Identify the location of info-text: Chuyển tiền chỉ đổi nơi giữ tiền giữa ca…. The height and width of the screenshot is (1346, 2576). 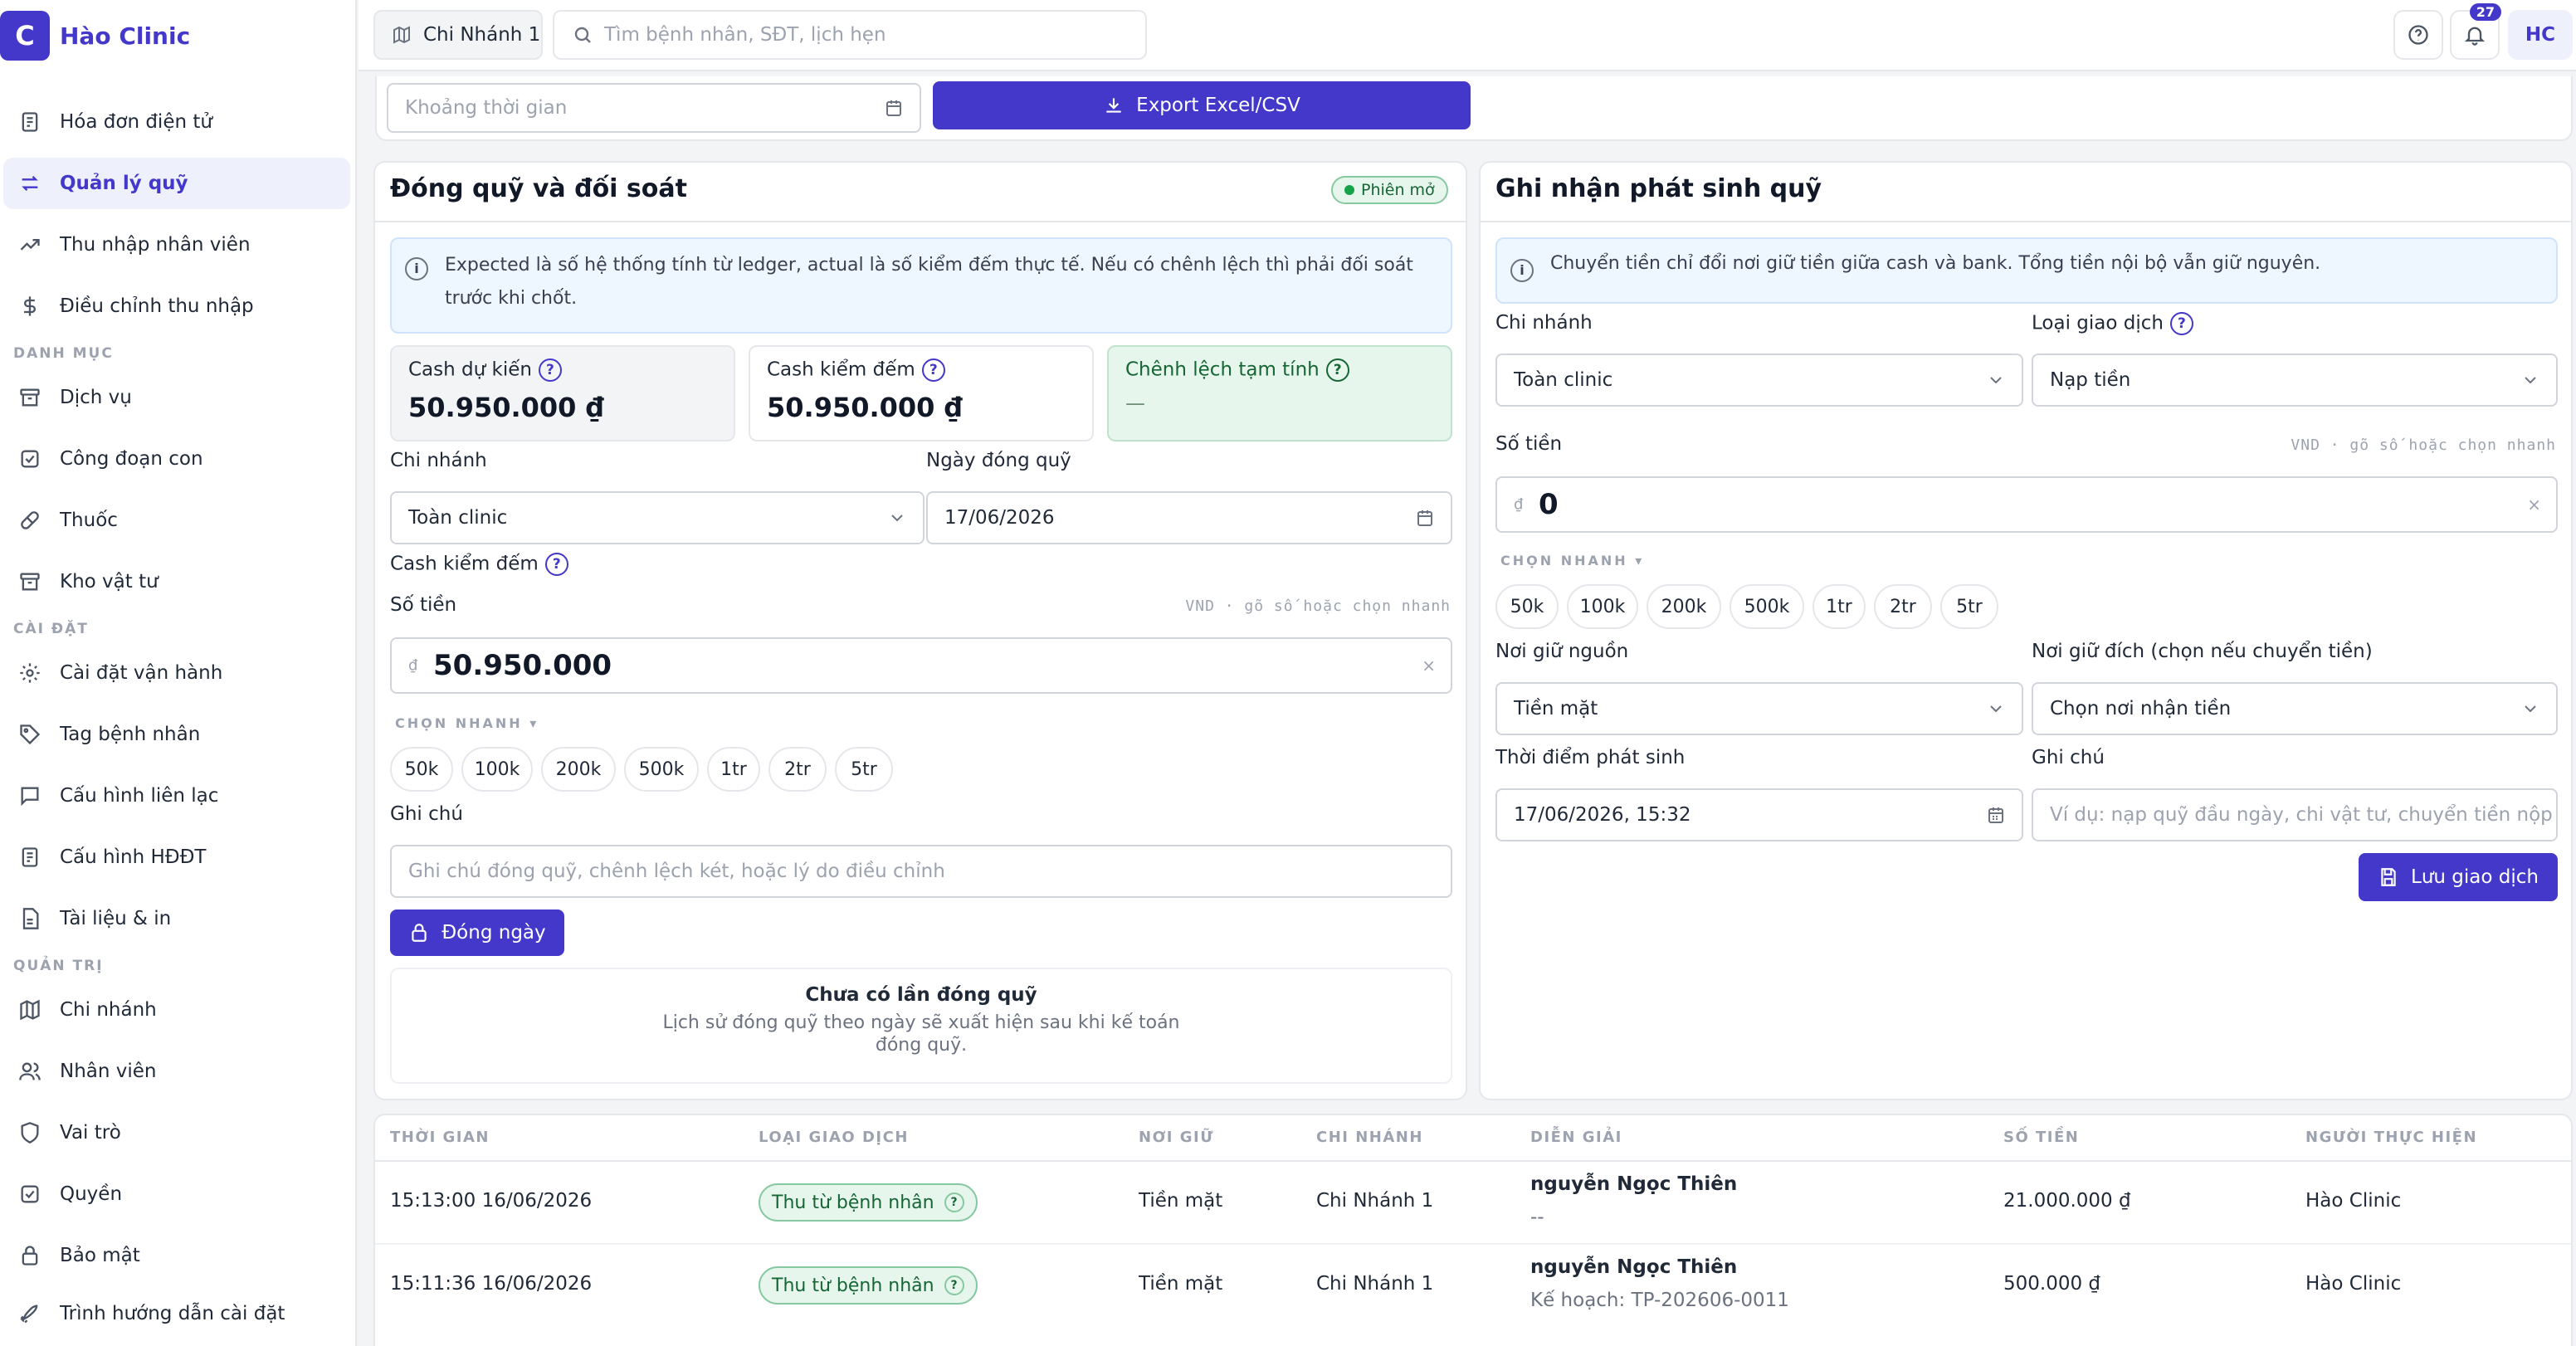
(1936, 263).